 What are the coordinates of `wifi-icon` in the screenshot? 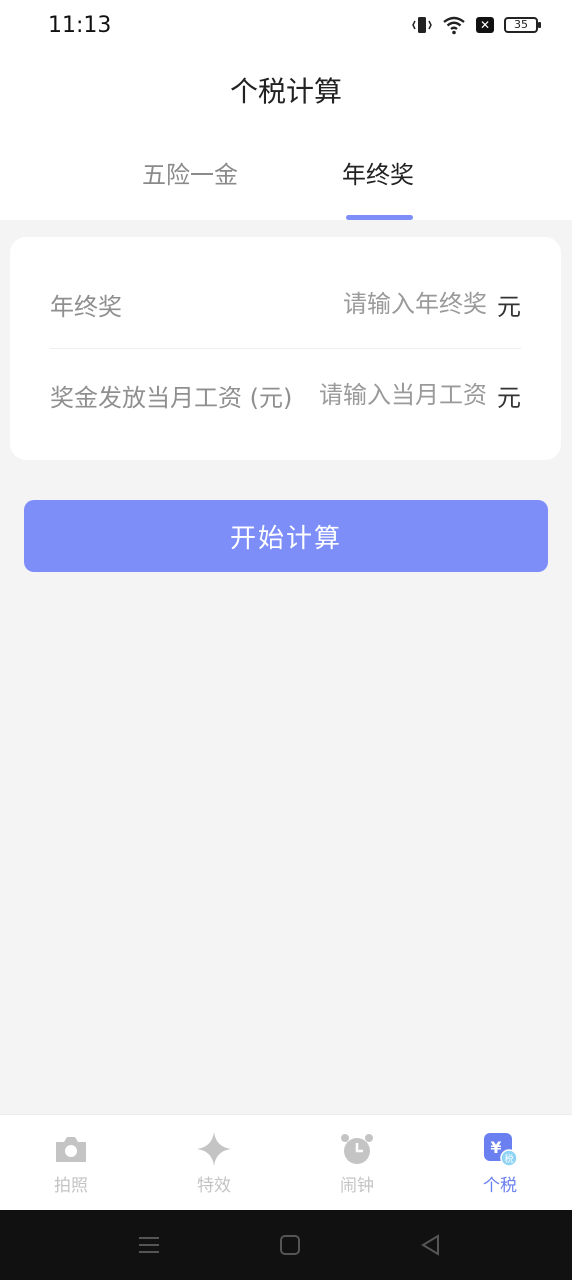 It's located at (454, 25).